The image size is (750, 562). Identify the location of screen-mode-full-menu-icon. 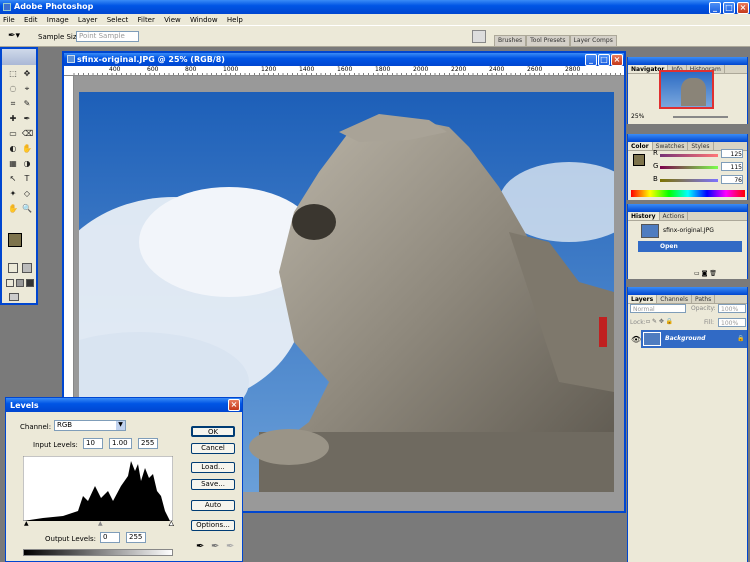
(20, 283).